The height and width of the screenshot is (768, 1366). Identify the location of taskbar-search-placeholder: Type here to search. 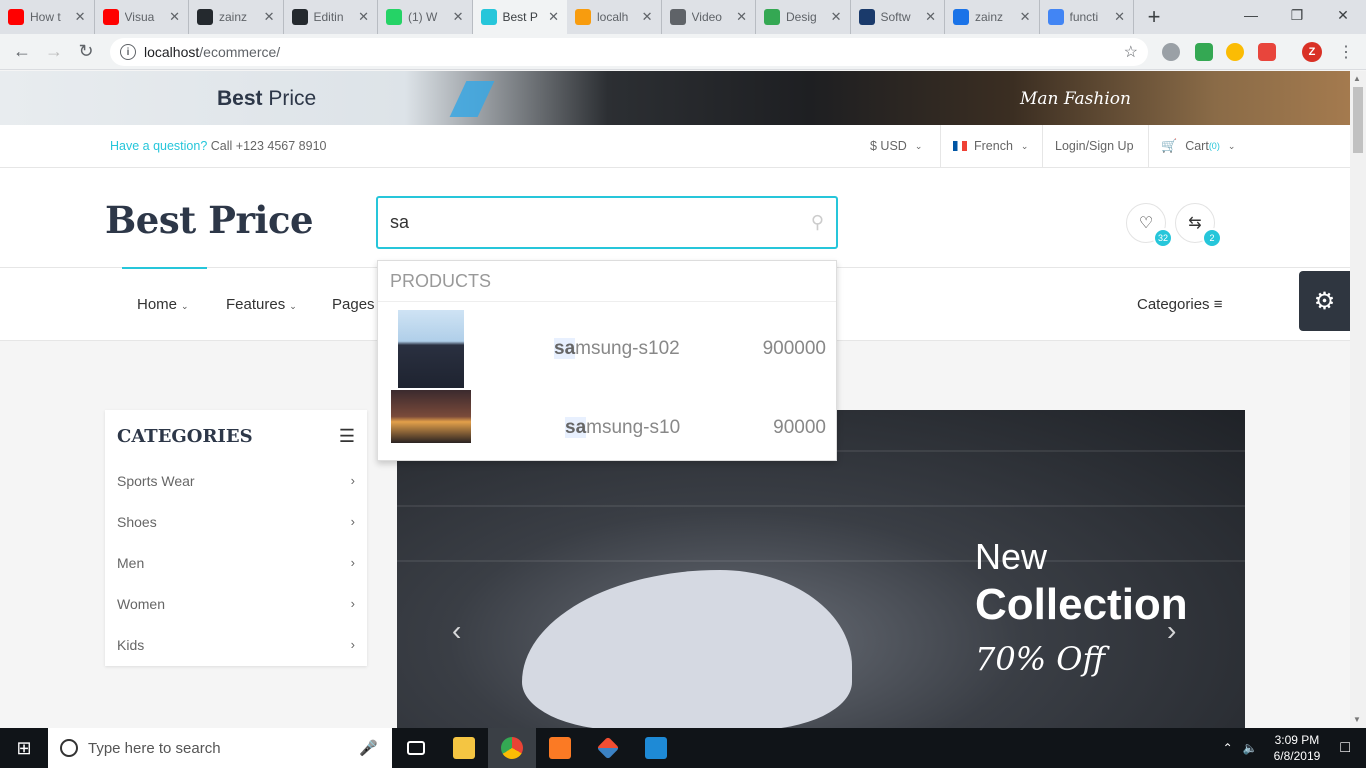
(154, 748).